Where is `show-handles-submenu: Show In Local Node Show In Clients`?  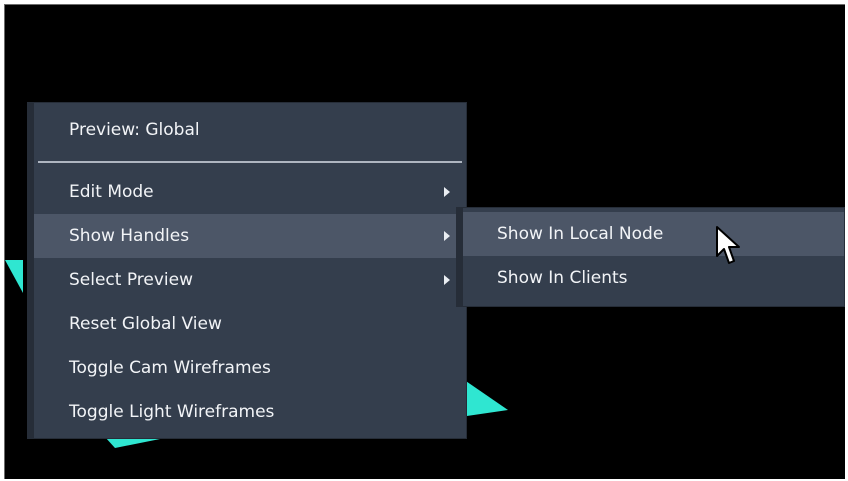 show-handles-submenu: Show In Local Node Show In Clients is located at coordinates (650, 257).